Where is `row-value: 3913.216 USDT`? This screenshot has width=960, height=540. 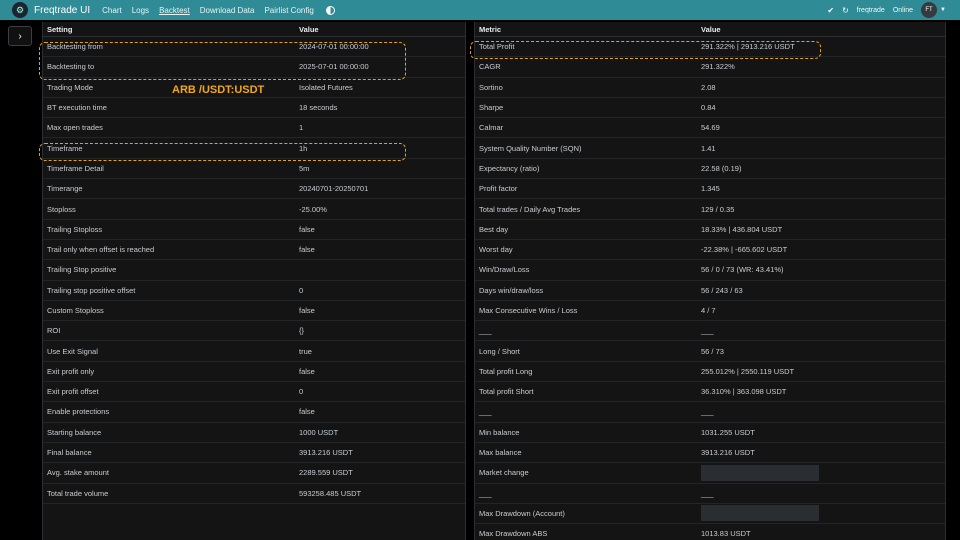 row-value: 3913.216 USDT is located at coordinates (326, 453).